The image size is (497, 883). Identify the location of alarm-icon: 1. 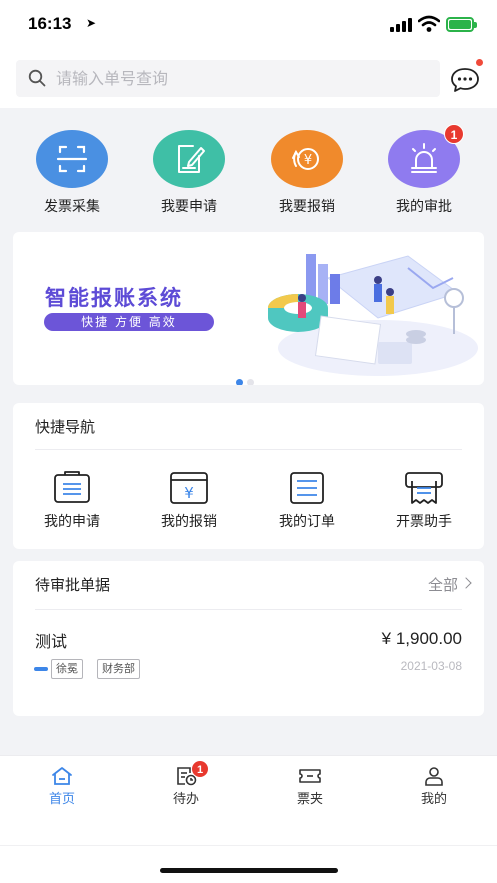
(426, 156).